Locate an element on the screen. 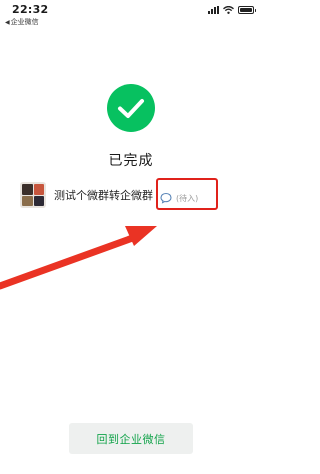 This screenshot has width=320, height=474. group-row: 测试个微群转企微群 is located at coordinates (87, 195).